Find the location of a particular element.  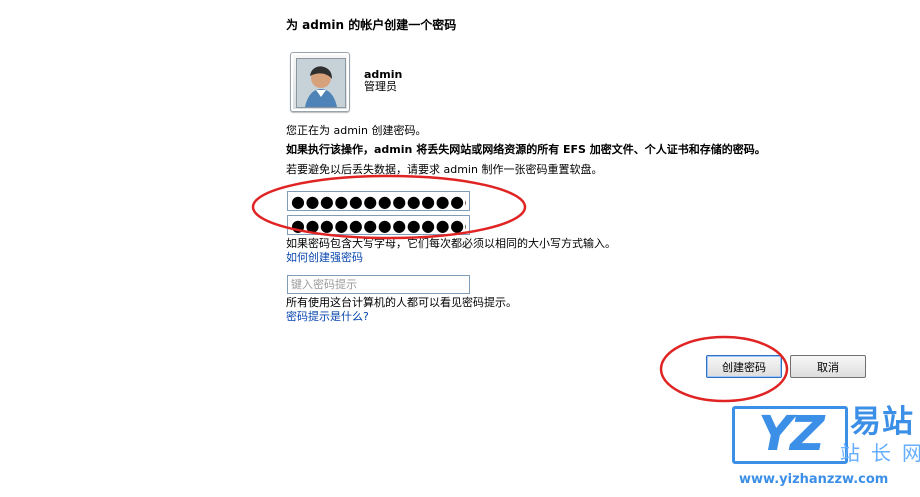

page-title: 为 admin 的帐户创建一个密码 is located at coordinates (371, 25).